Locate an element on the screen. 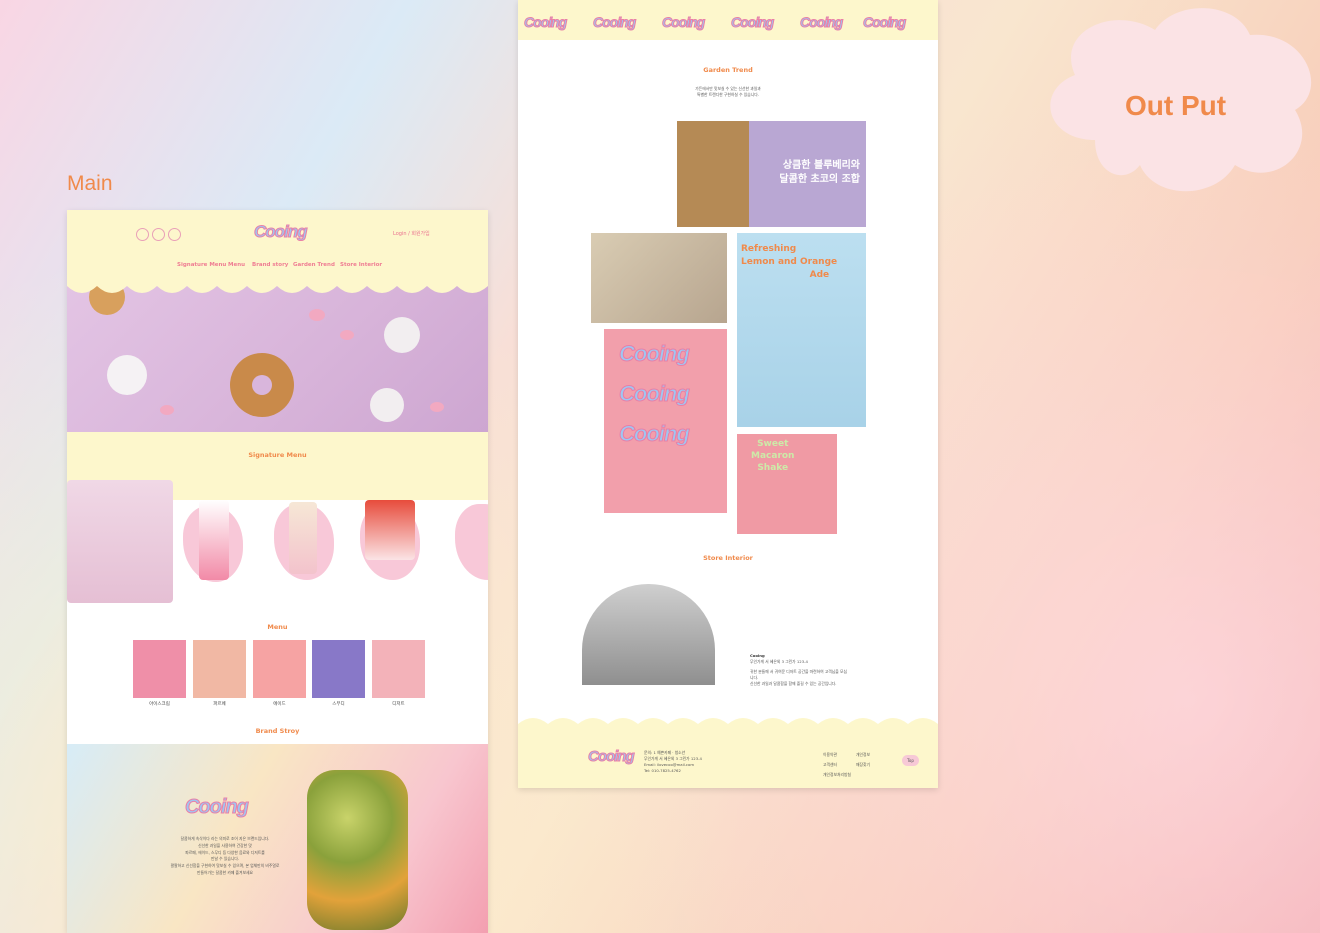 Image resolution: width=1320 pixels, height=933 pixels. menu-tile-ade is located at coordinates (279, 669).